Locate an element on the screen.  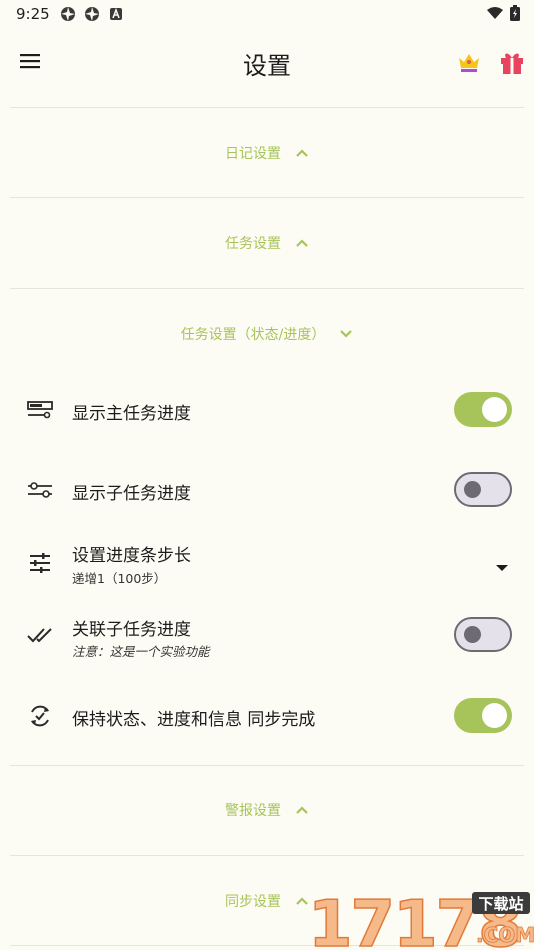
status-time: 9:25 is located at coordinates (33, 14).